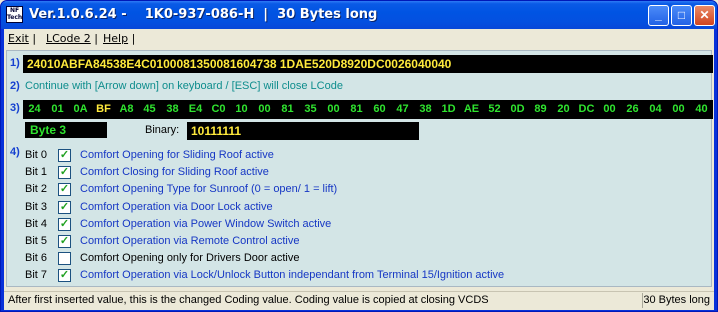 This screenshot has width=718, height=312. I want to click on selected-byte-label: Byte 3, so click(66, 130).